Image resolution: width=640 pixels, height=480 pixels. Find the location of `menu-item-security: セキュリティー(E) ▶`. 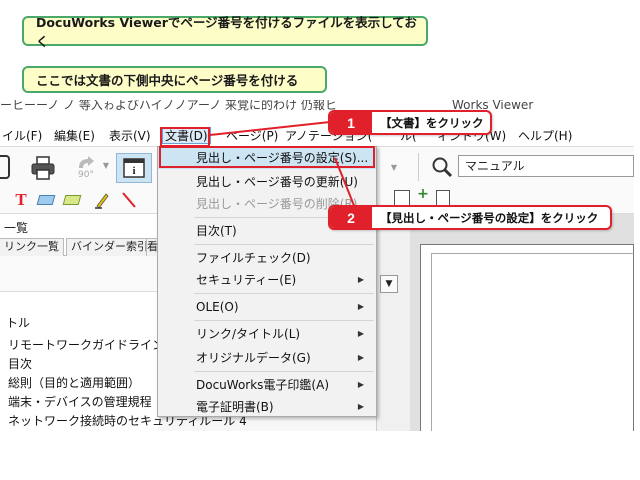

menu-item-security: セキュリティー(E) ▶ is located at coordinates (267, 280).